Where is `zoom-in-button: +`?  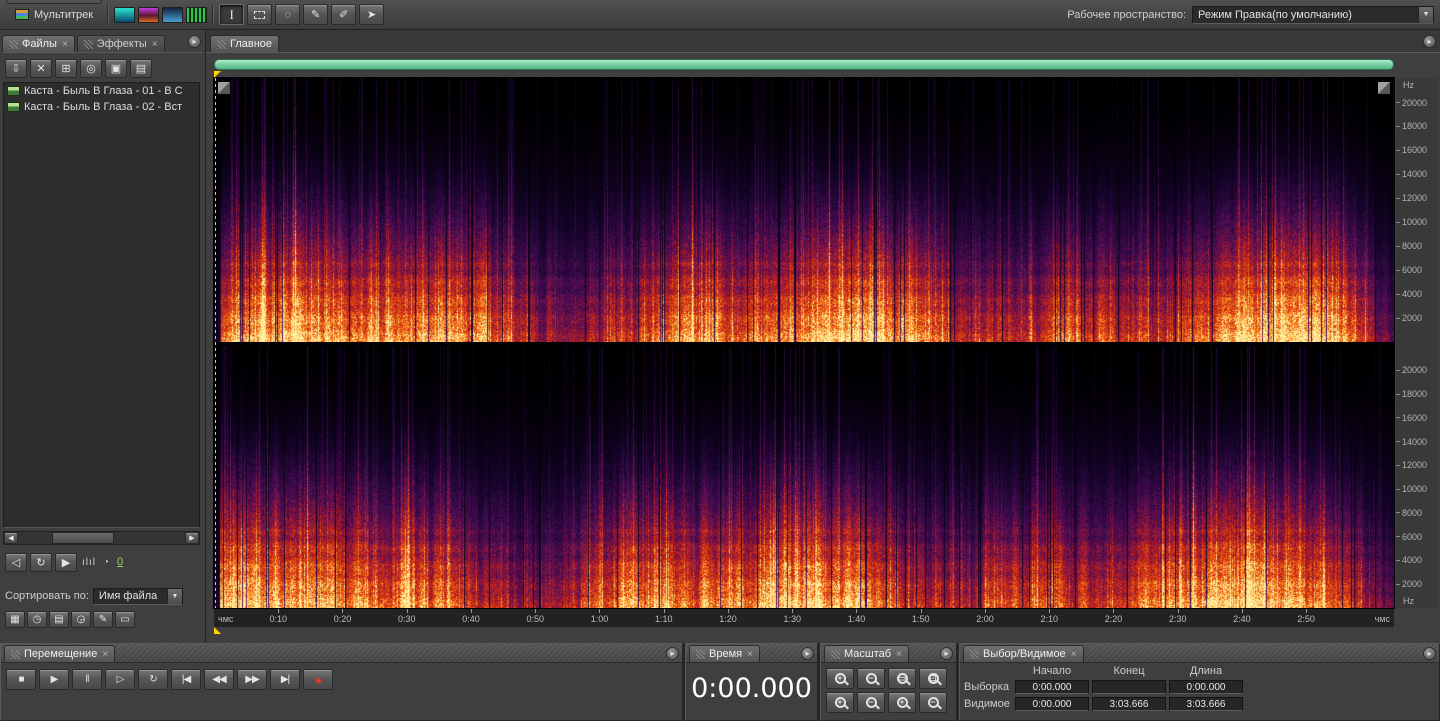
zoom-in-button: + is located at coordinates (840, 678).